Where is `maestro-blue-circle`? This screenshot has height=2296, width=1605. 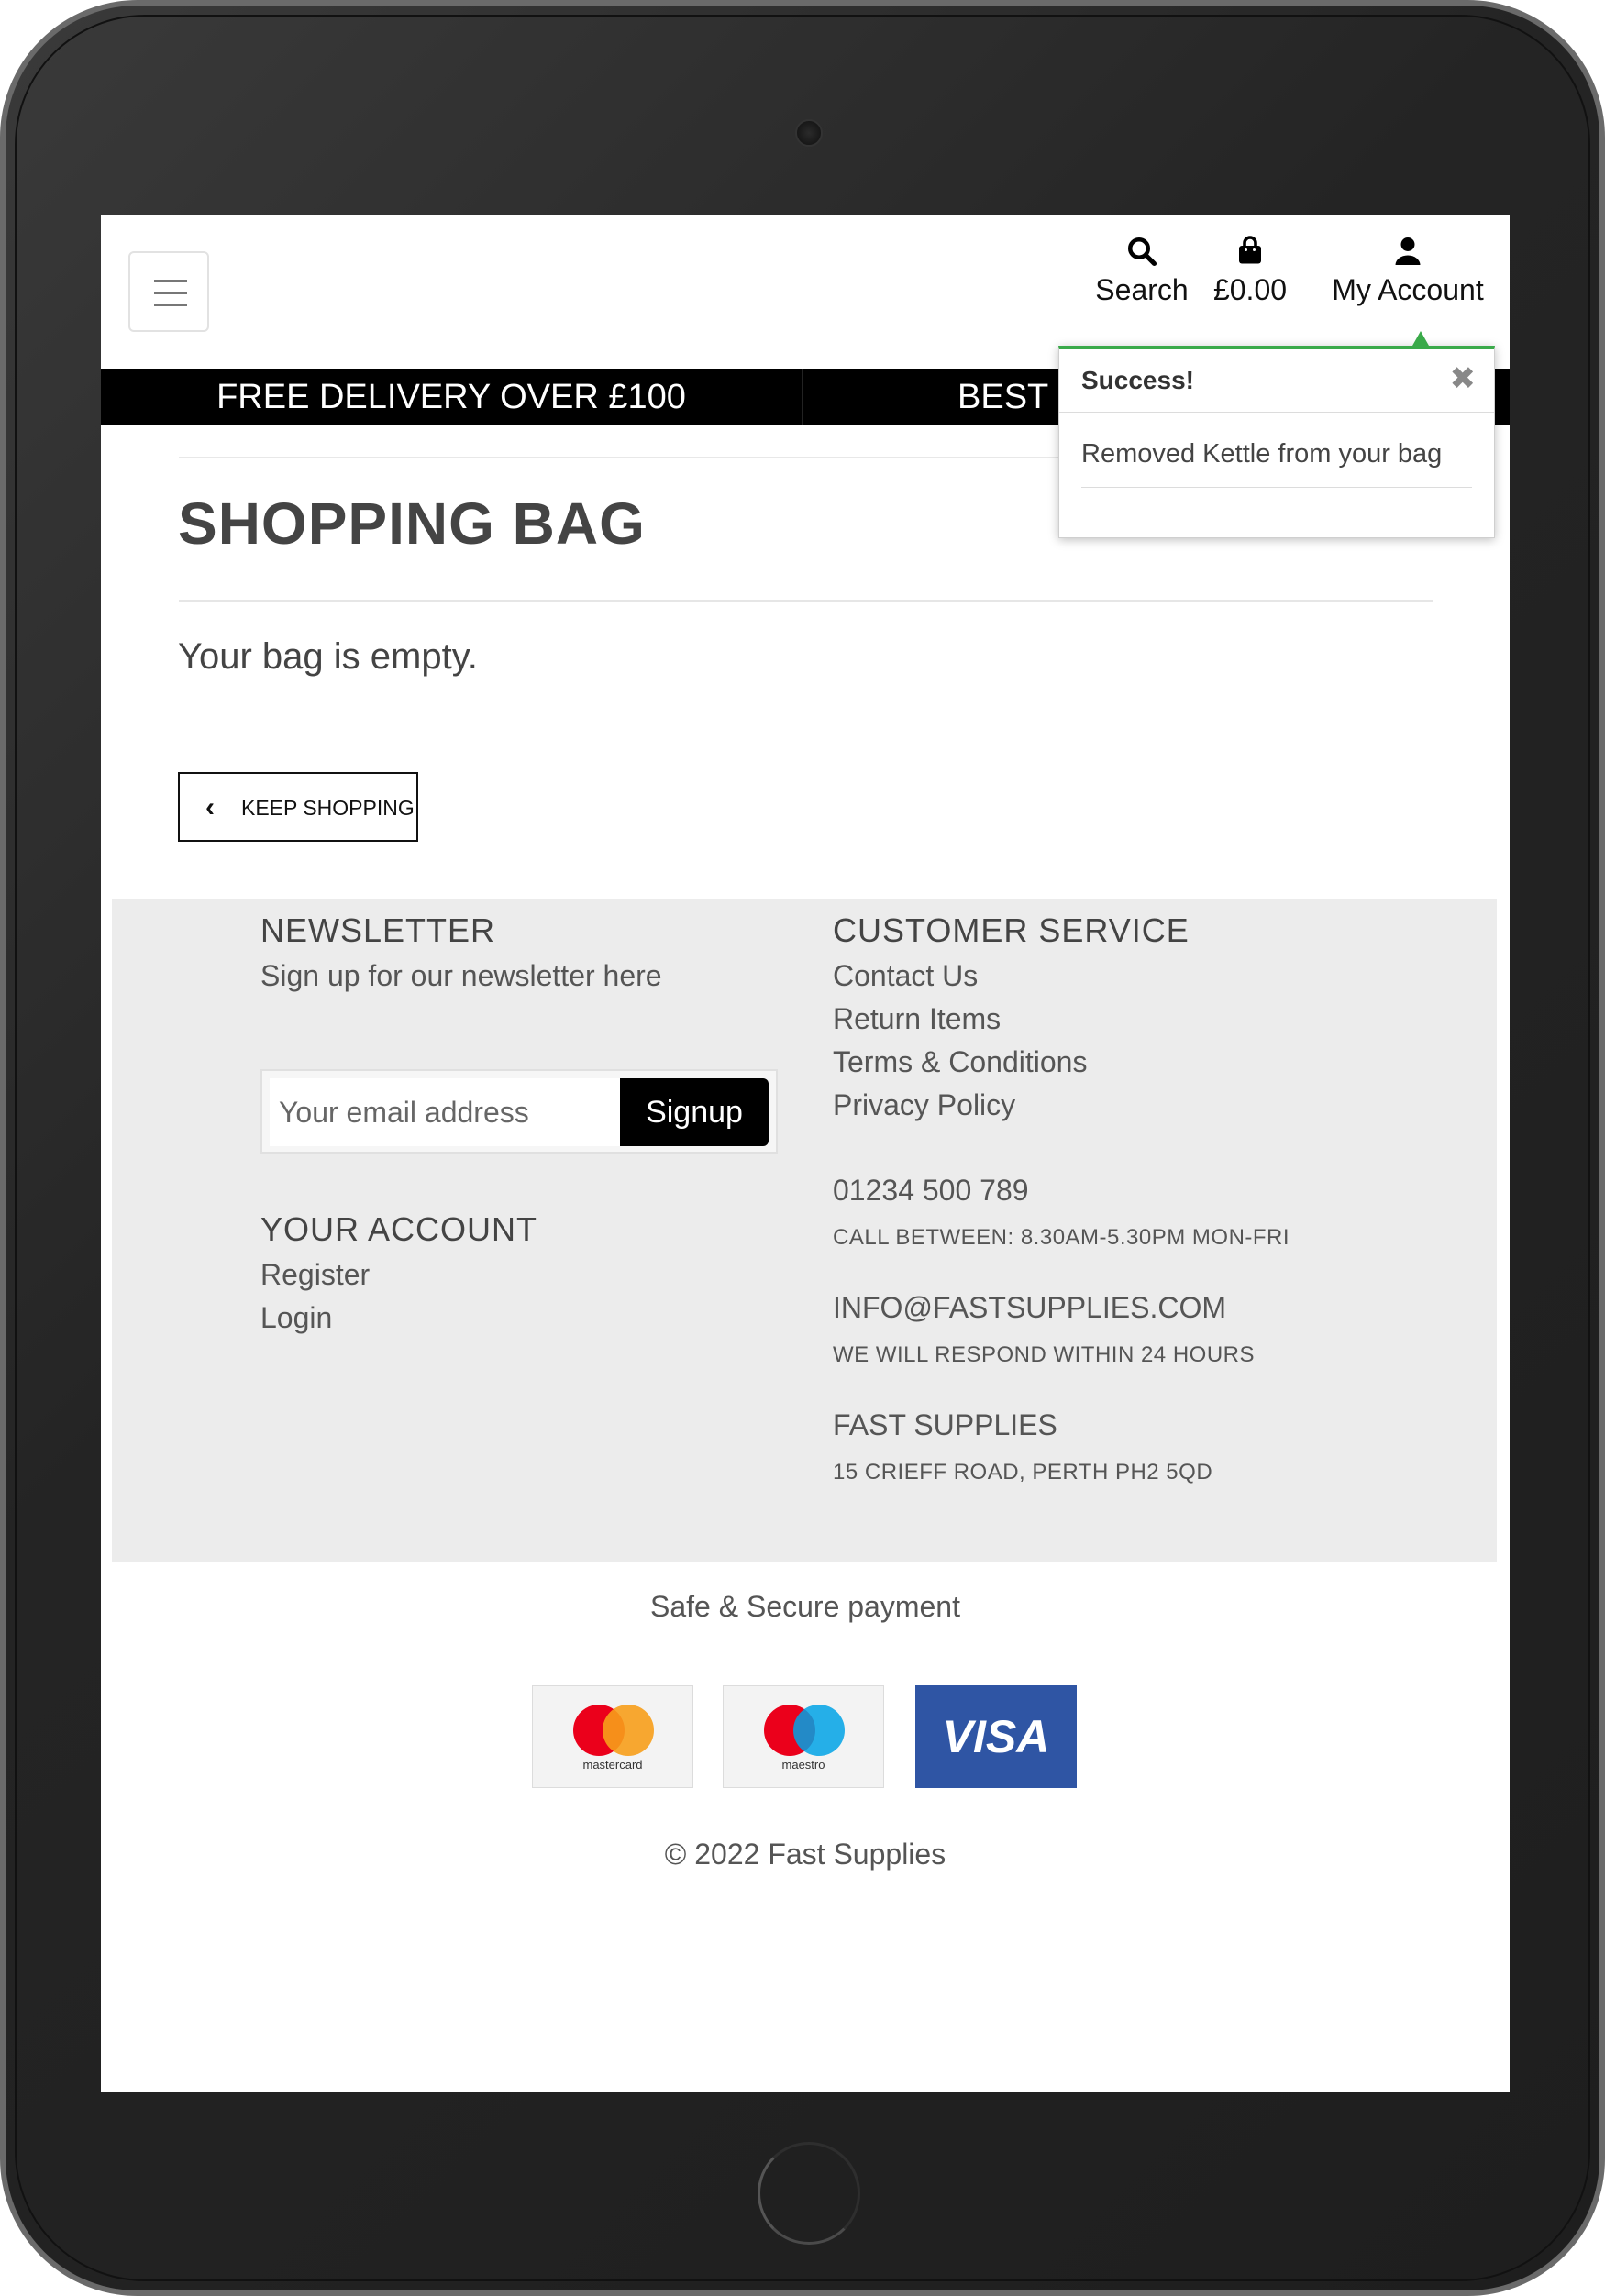 maestro-blue-circle is located at coordinates (819, 1730).